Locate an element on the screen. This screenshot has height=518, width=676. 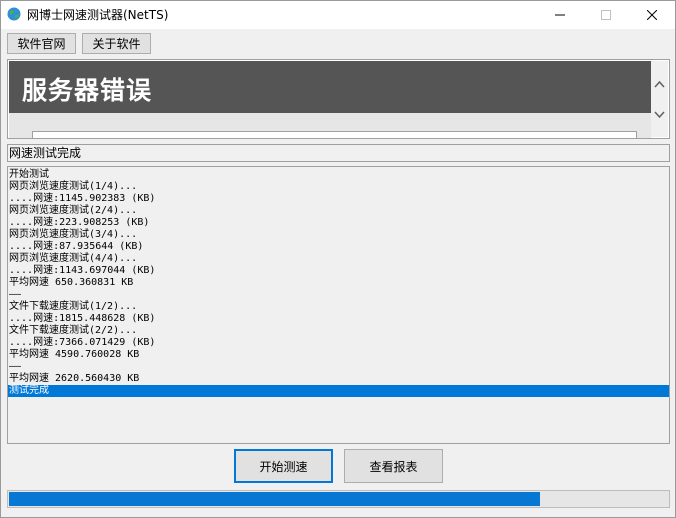
chevron-up-icon is located at coordinates (659, 84).